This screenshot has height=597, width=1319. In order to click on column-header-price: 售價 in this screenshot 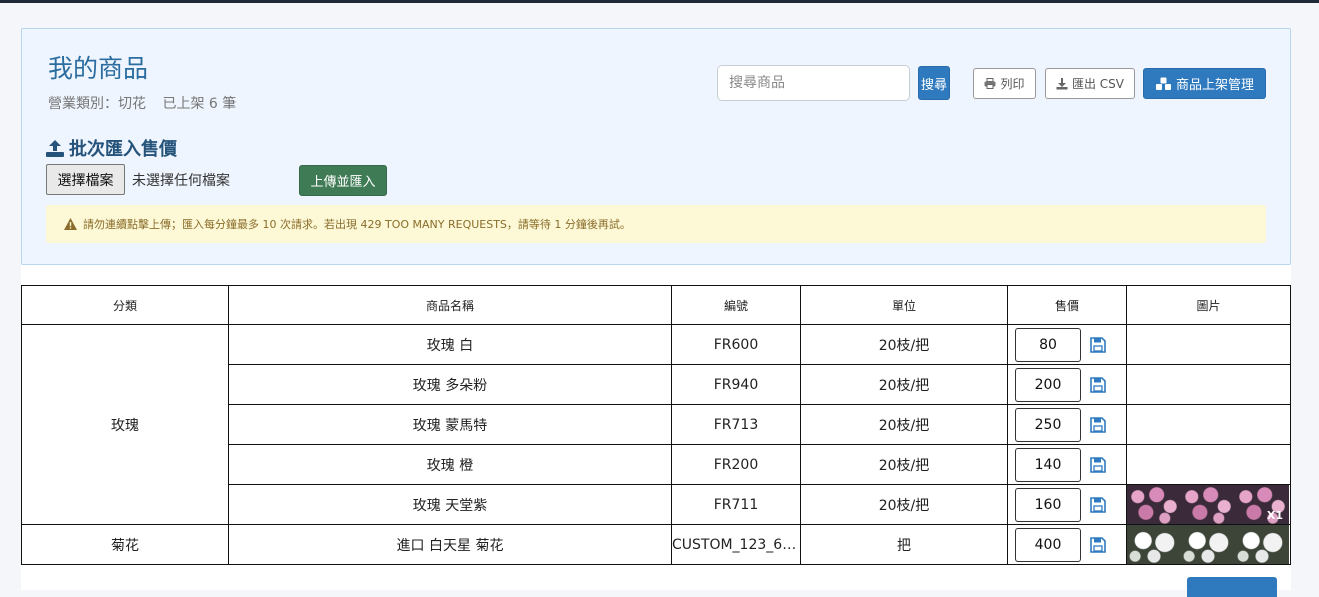, I will do `click(1067, 305)`.